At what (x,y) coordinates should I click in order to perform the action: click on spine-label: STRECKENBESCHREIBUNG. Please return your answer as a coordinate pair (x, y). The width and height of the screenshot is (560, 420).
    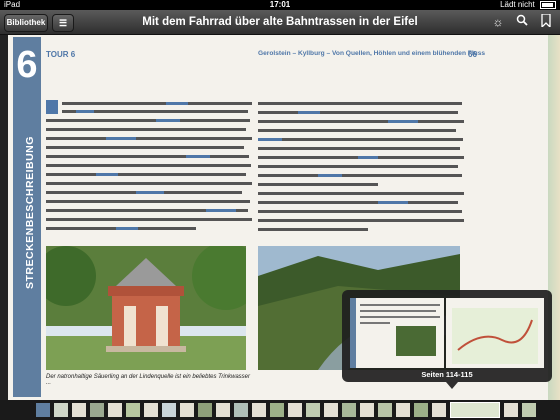
    Looking at the image, I should click on (30, 212).